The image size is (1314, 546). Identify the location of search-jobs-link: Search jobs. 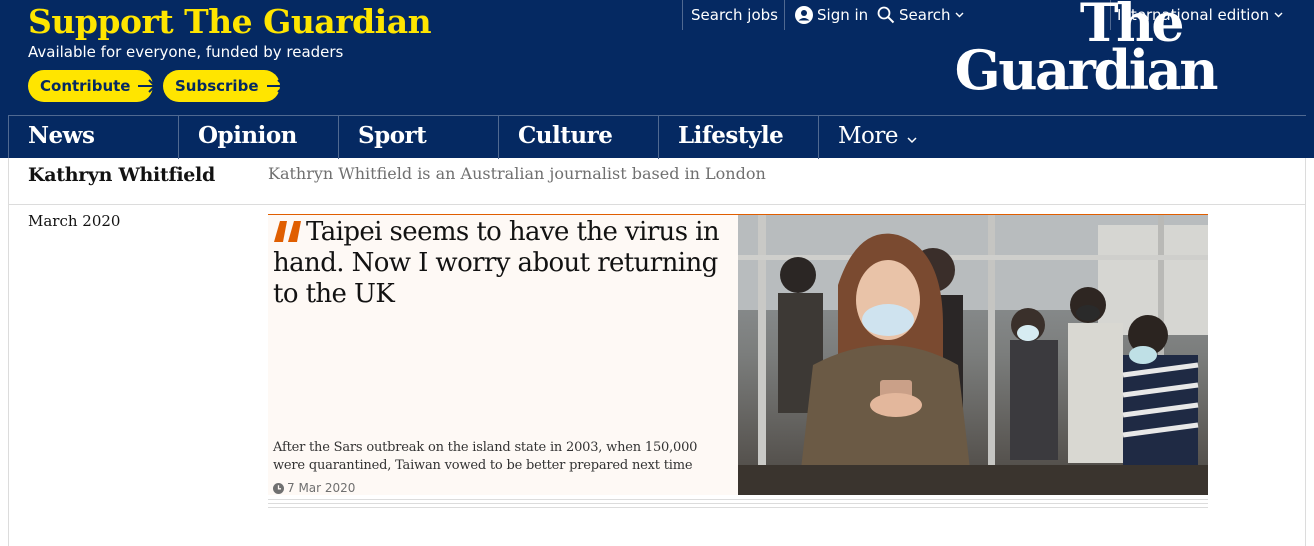
(734, 15).